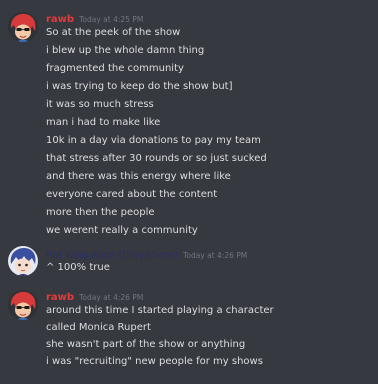  What do you see at coordinates (78, 267) in the screenshot?
I see `message-text: ^ 100% true` at bounding box center [78, 267].